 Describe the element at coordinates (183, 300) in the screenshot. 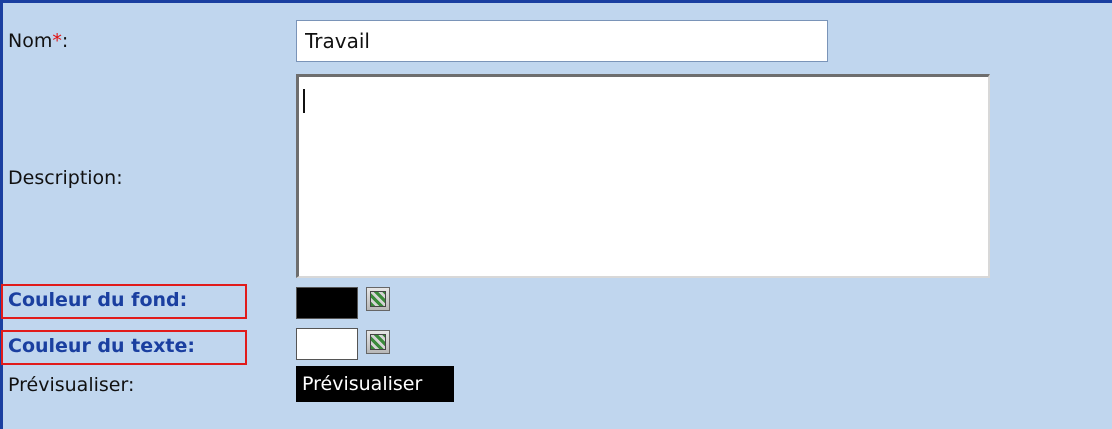

I see `bg-color-label-colon: :` at that location.